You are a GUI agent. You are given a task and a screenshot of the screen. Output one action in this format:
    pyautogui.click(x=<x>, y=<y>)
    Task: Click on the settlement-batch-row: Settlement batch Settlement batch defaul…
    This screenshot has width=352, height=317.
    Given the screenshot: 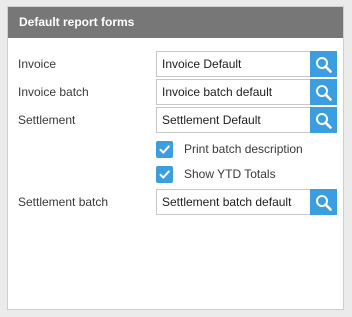 What is the action you would take?
    pyautogui.click(x=175, y=202)
    